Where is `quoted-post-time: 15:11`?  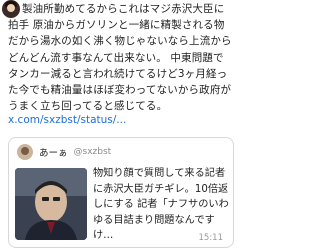 quoted-post-time: 15:11 is located at coordinates (211, 238).